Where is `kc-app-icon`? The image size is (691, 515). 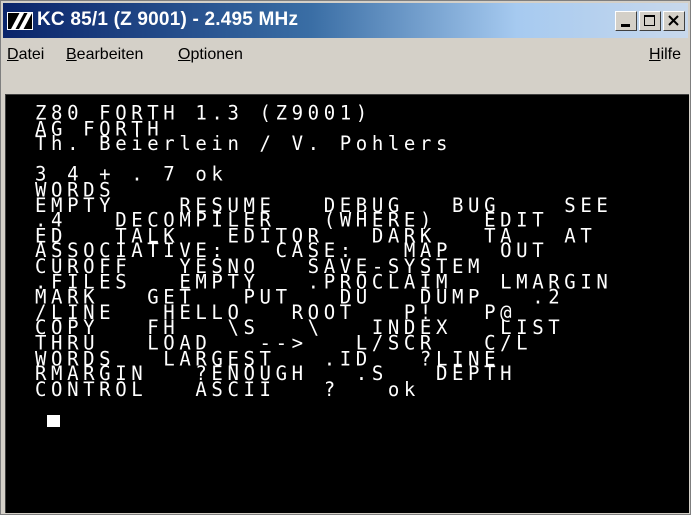
kc-app-icon is located at coordinates (20, 21).